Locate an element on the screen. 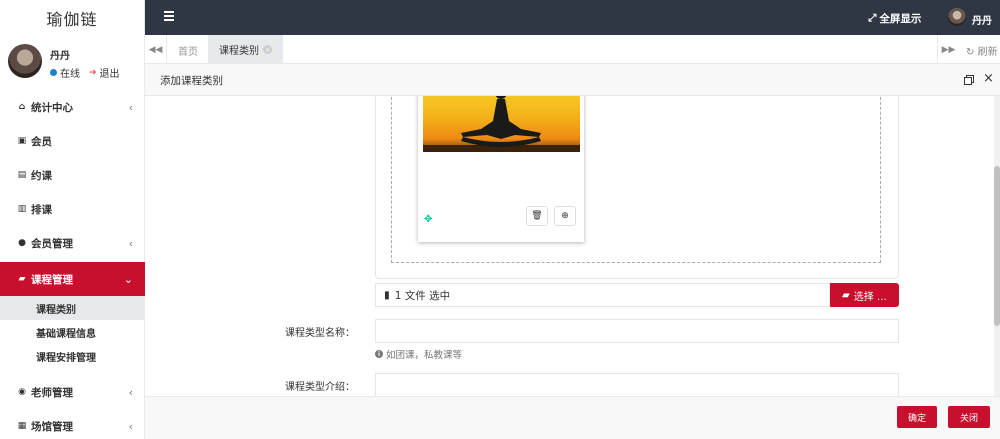  file-thumbnail-card: ✥ 🗑 ⊕ is located at coordinates (501, 169).